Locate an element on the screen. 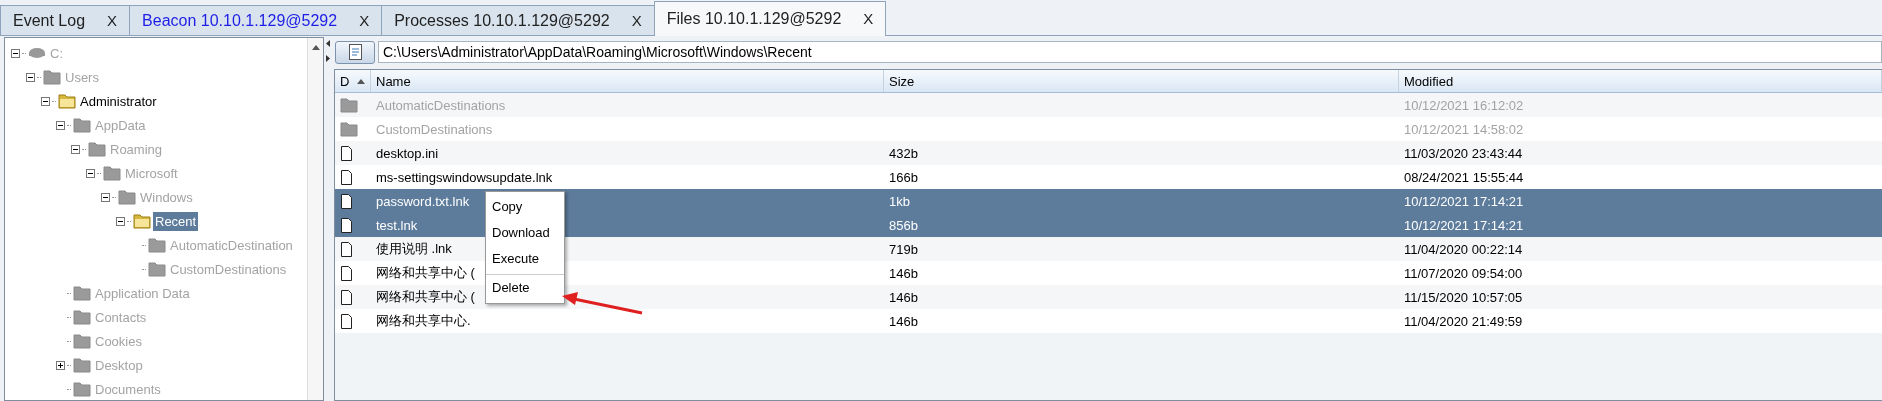 Image resolution: width=1882 pixels, height=401 pixels. column-header: Name is located at coordinates (627, 81).